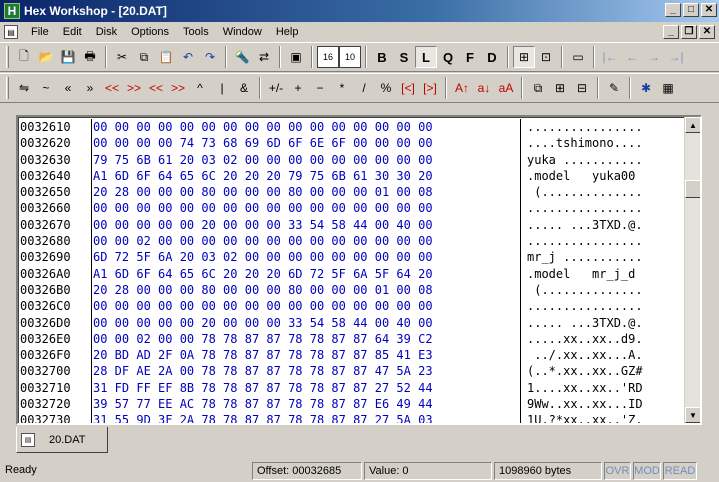  What do you see at coordinates (24, 88) in the screenshot?
I see `swap-bytes-button: ⇋` at bounding box center [24, 88].